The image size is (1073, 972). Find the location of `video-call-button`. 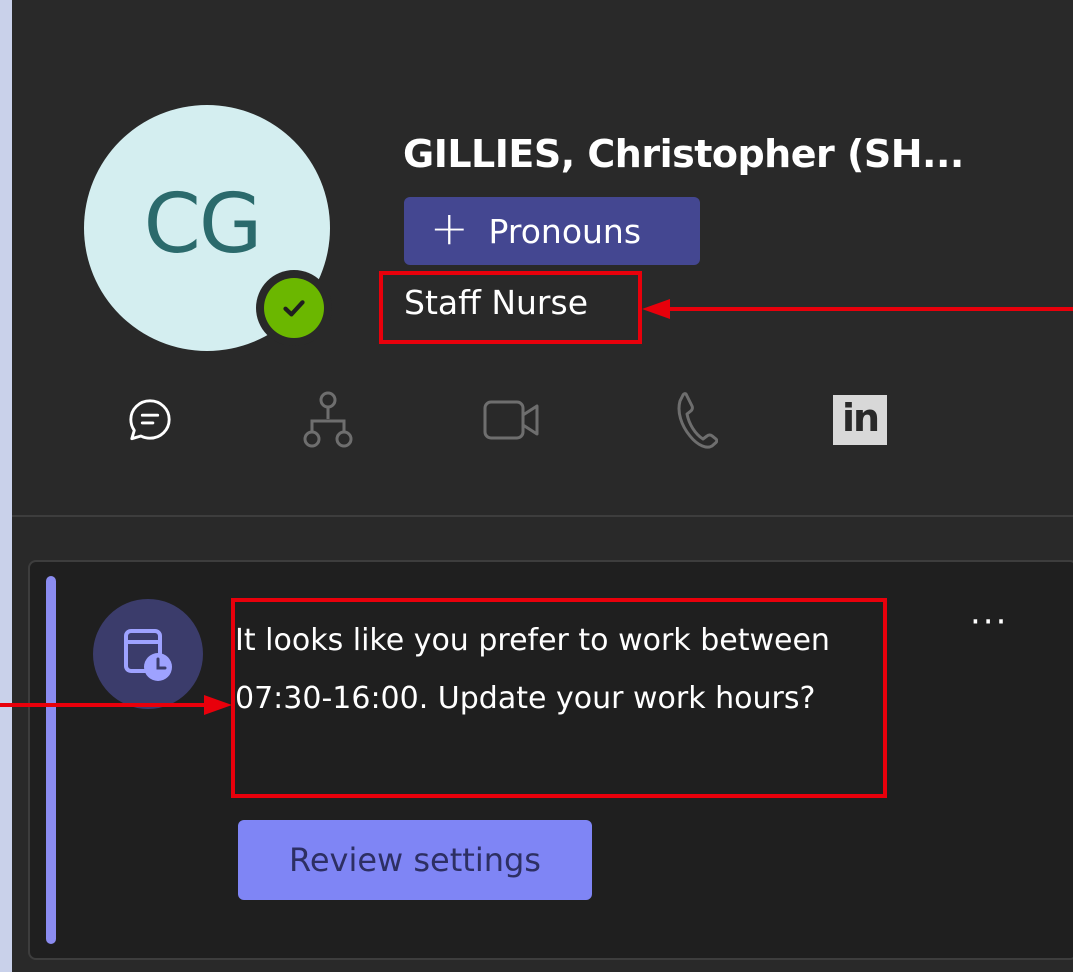

video-call-button is located at coordinates (512, 420).